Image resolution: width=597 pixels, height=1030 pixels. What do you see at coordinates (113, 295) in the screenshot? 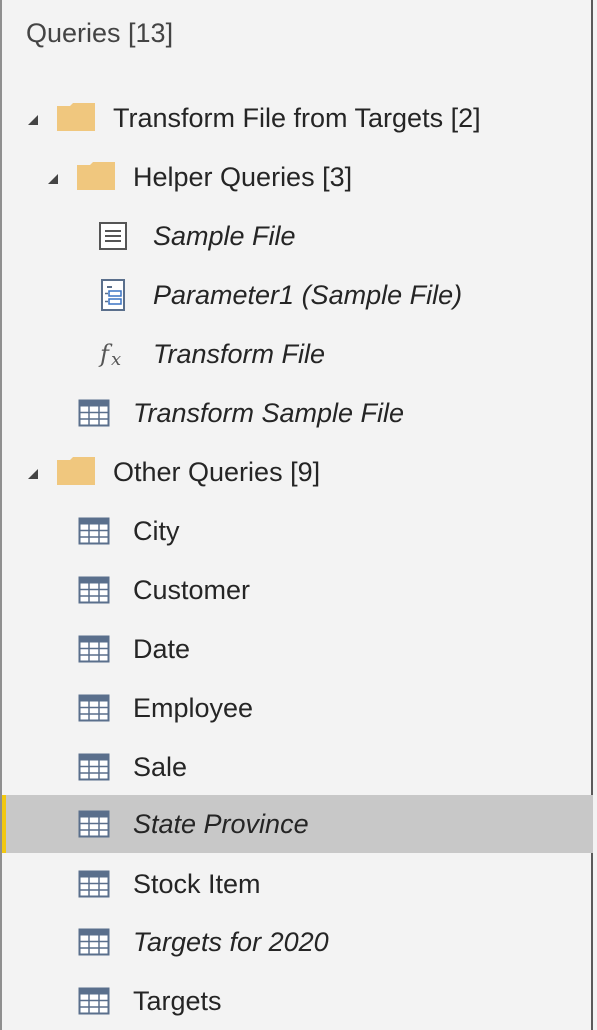
I see `parameter-icon` at bounding box center [113, 295].